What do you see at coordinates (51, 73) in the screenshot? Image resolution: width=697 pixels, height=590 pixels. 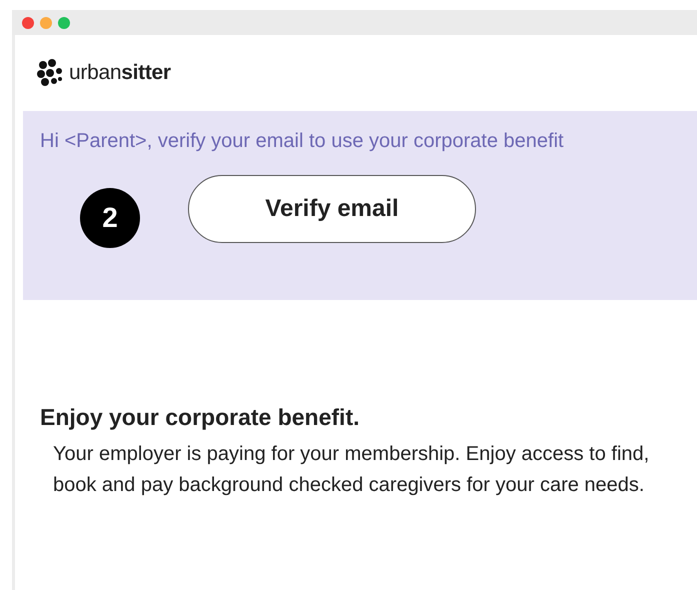 I see `logo-icon` at bounding box center [51, 73].